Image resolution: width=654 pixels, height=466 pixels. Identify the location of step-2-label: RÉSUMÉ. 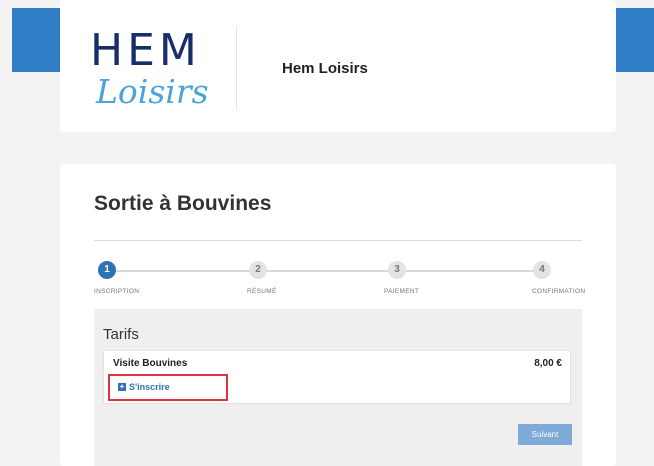
(262, 291).